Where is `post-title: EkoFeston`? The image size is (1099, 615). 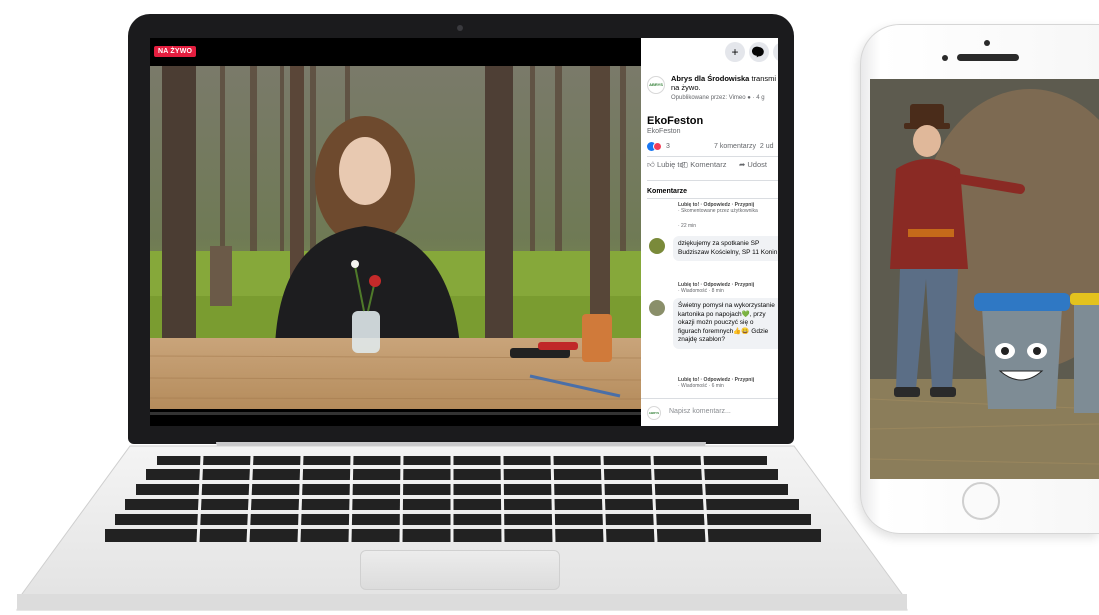
post-title: EkoFeston is located at coordinates (675, 121).